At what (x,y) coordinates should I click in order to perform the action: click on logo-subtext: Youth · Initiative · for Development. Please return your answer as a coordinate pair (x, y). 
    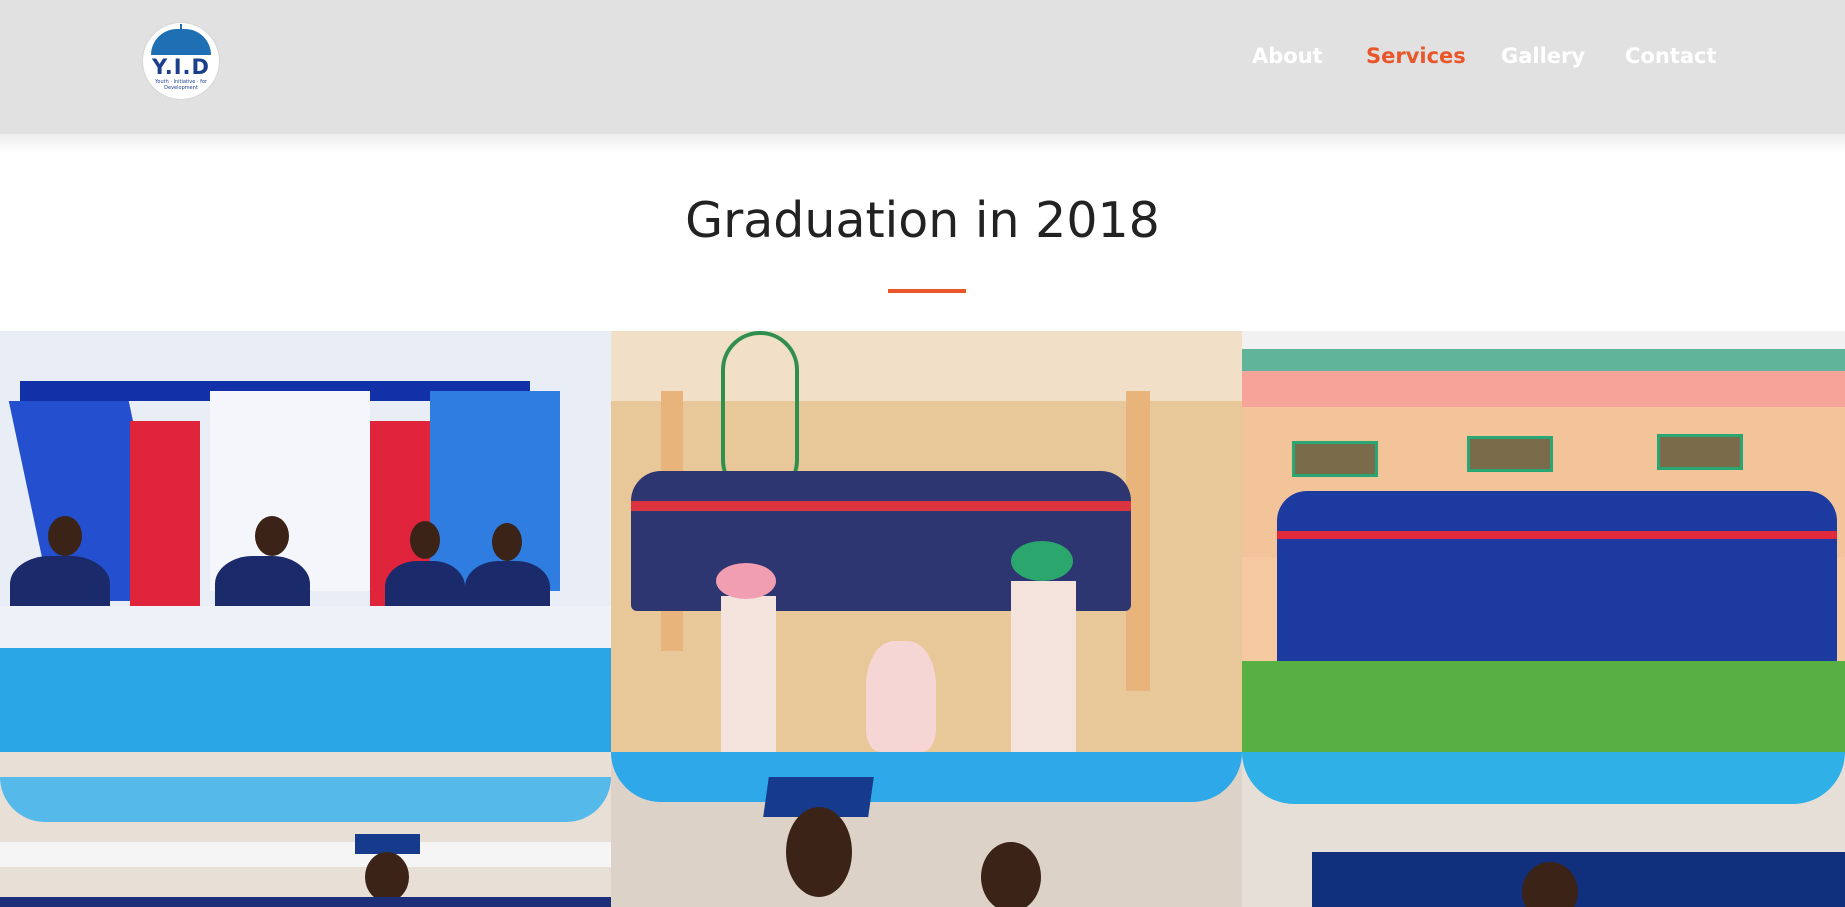
    Looking at the image, I should click on (181, 85).